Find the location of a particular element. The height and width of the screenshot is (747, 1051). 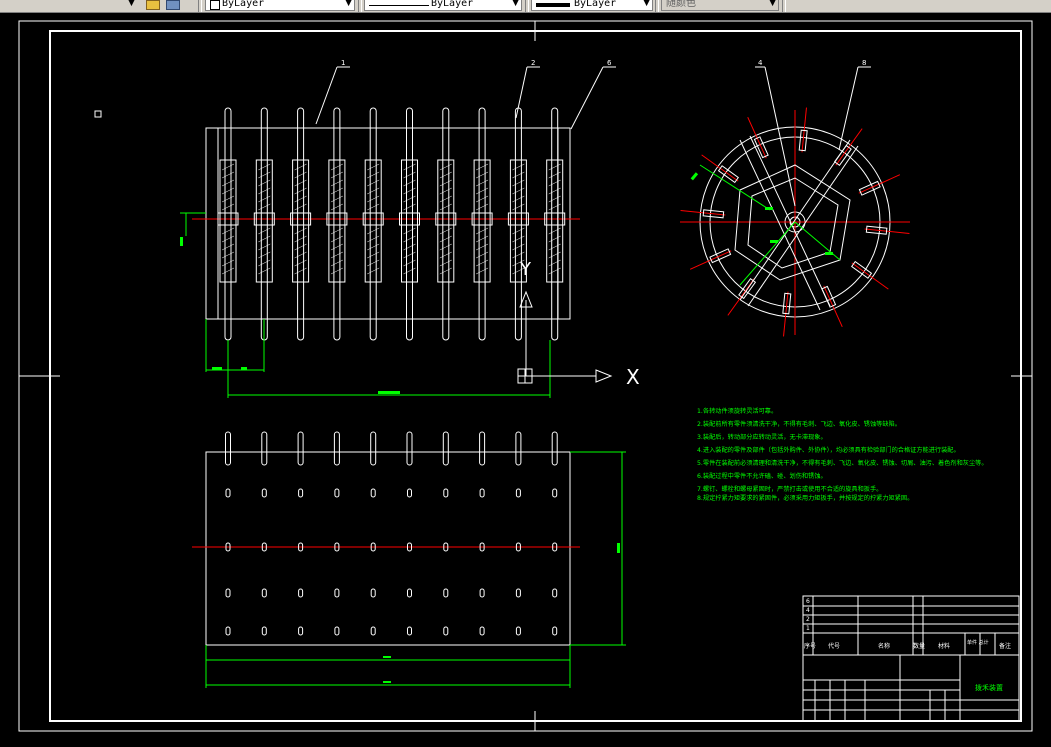

title-block is located at coordinates (911, 658).